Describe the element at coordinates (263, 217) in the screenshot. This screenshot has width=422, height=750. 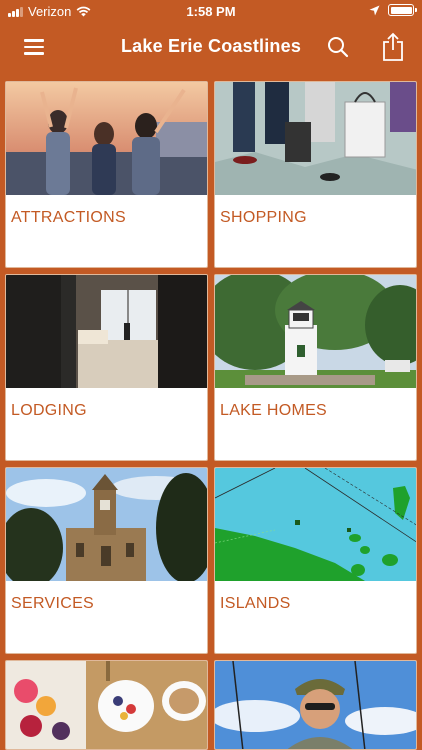
I see `tile-label: SHOPPING` at that location.